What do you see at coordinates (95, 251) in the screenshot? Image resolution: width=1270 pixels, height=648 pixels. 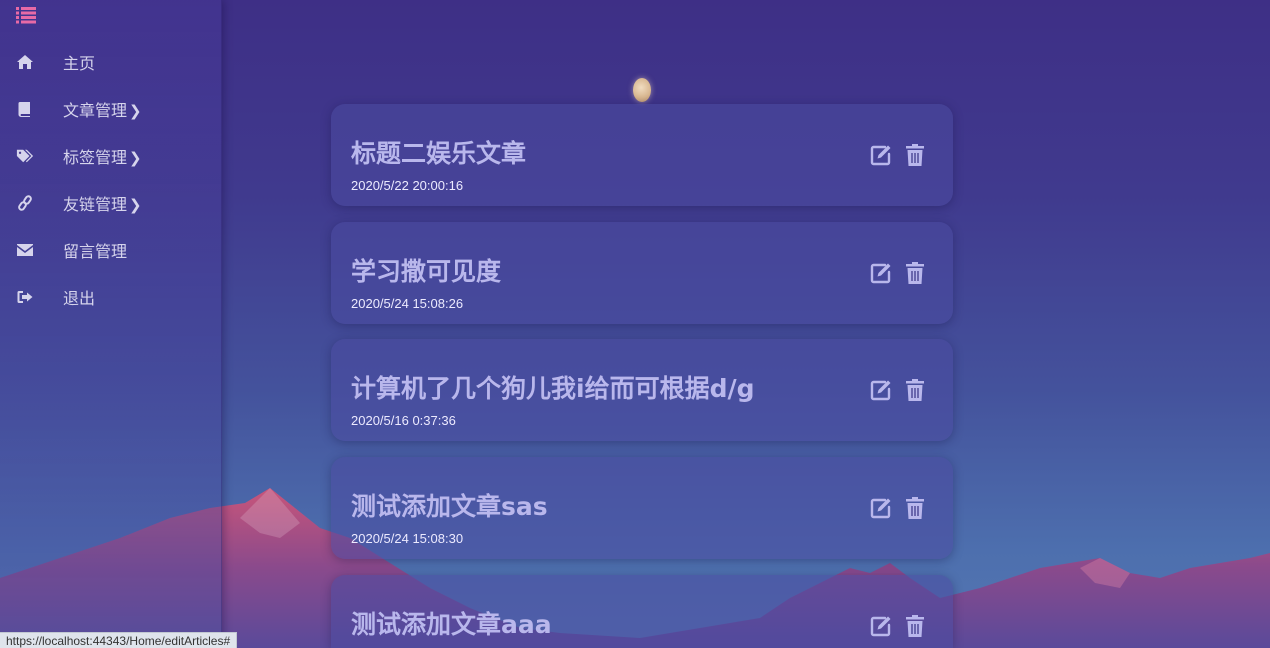 I see `sidebar-item-label: 留言管理` at bounding box center [95, 251].